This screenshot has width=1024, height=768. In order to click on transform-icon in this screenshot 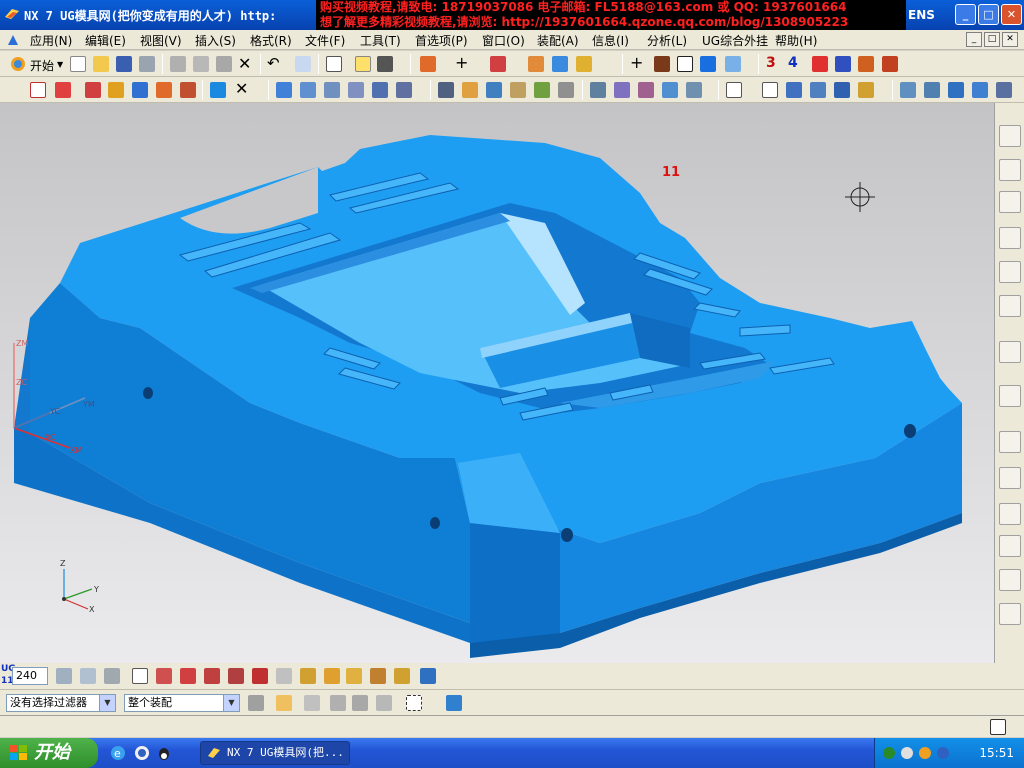, I will do `click(308, 676)`.